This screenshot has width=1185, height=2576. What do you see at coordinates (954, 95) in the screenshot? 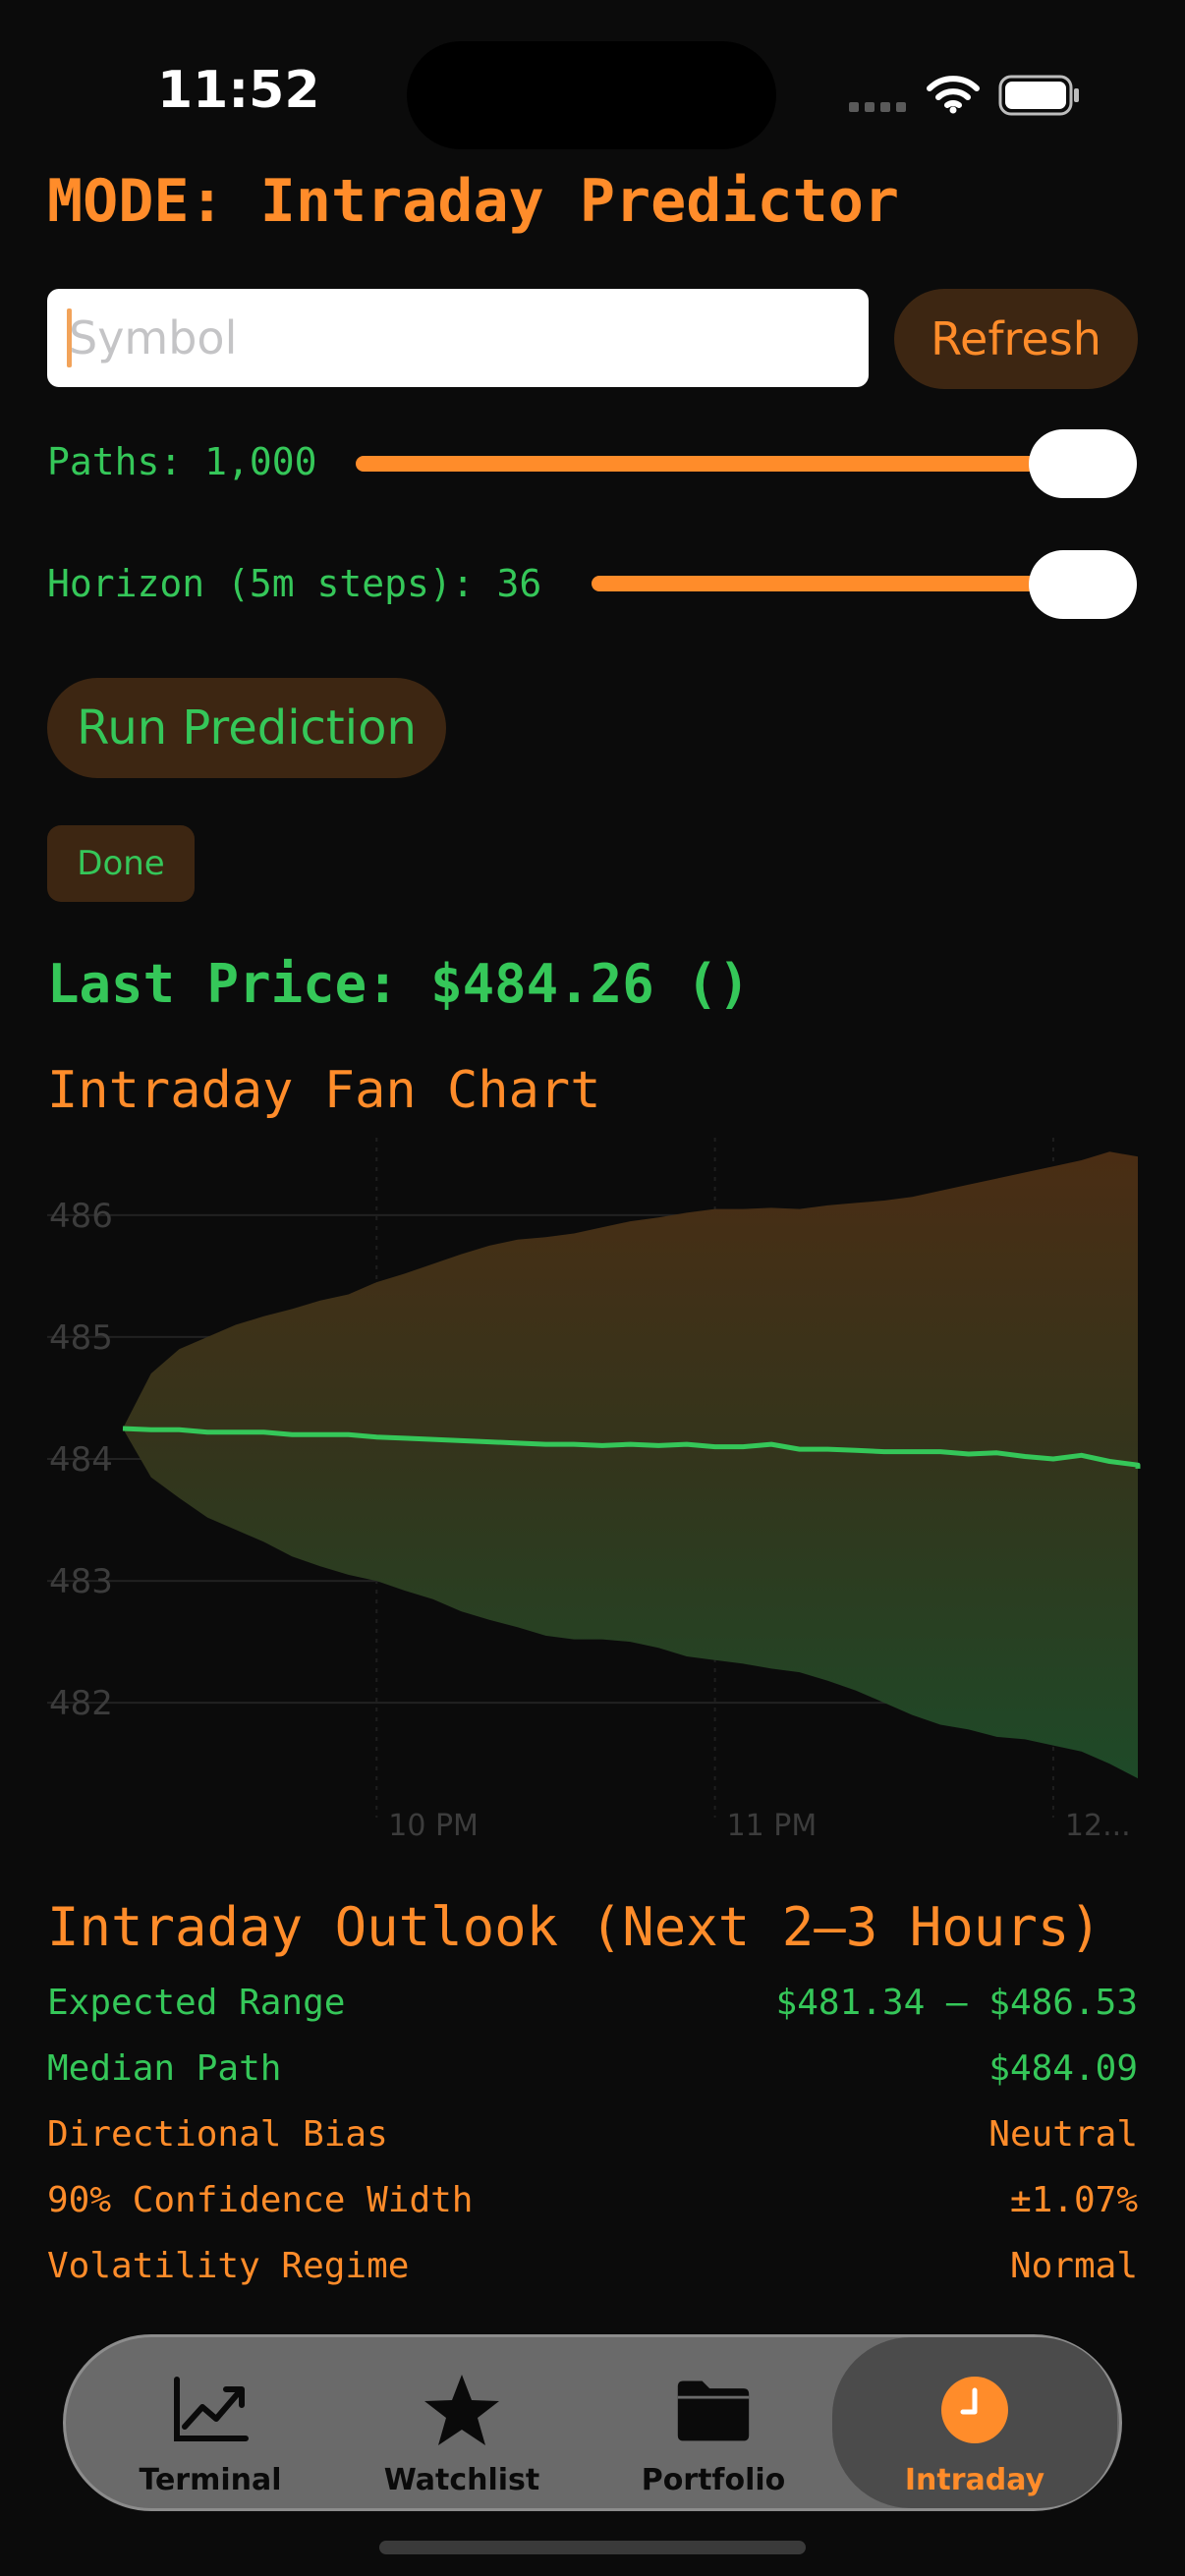
I see `wifi-icon` at bounding box center [954, 95].